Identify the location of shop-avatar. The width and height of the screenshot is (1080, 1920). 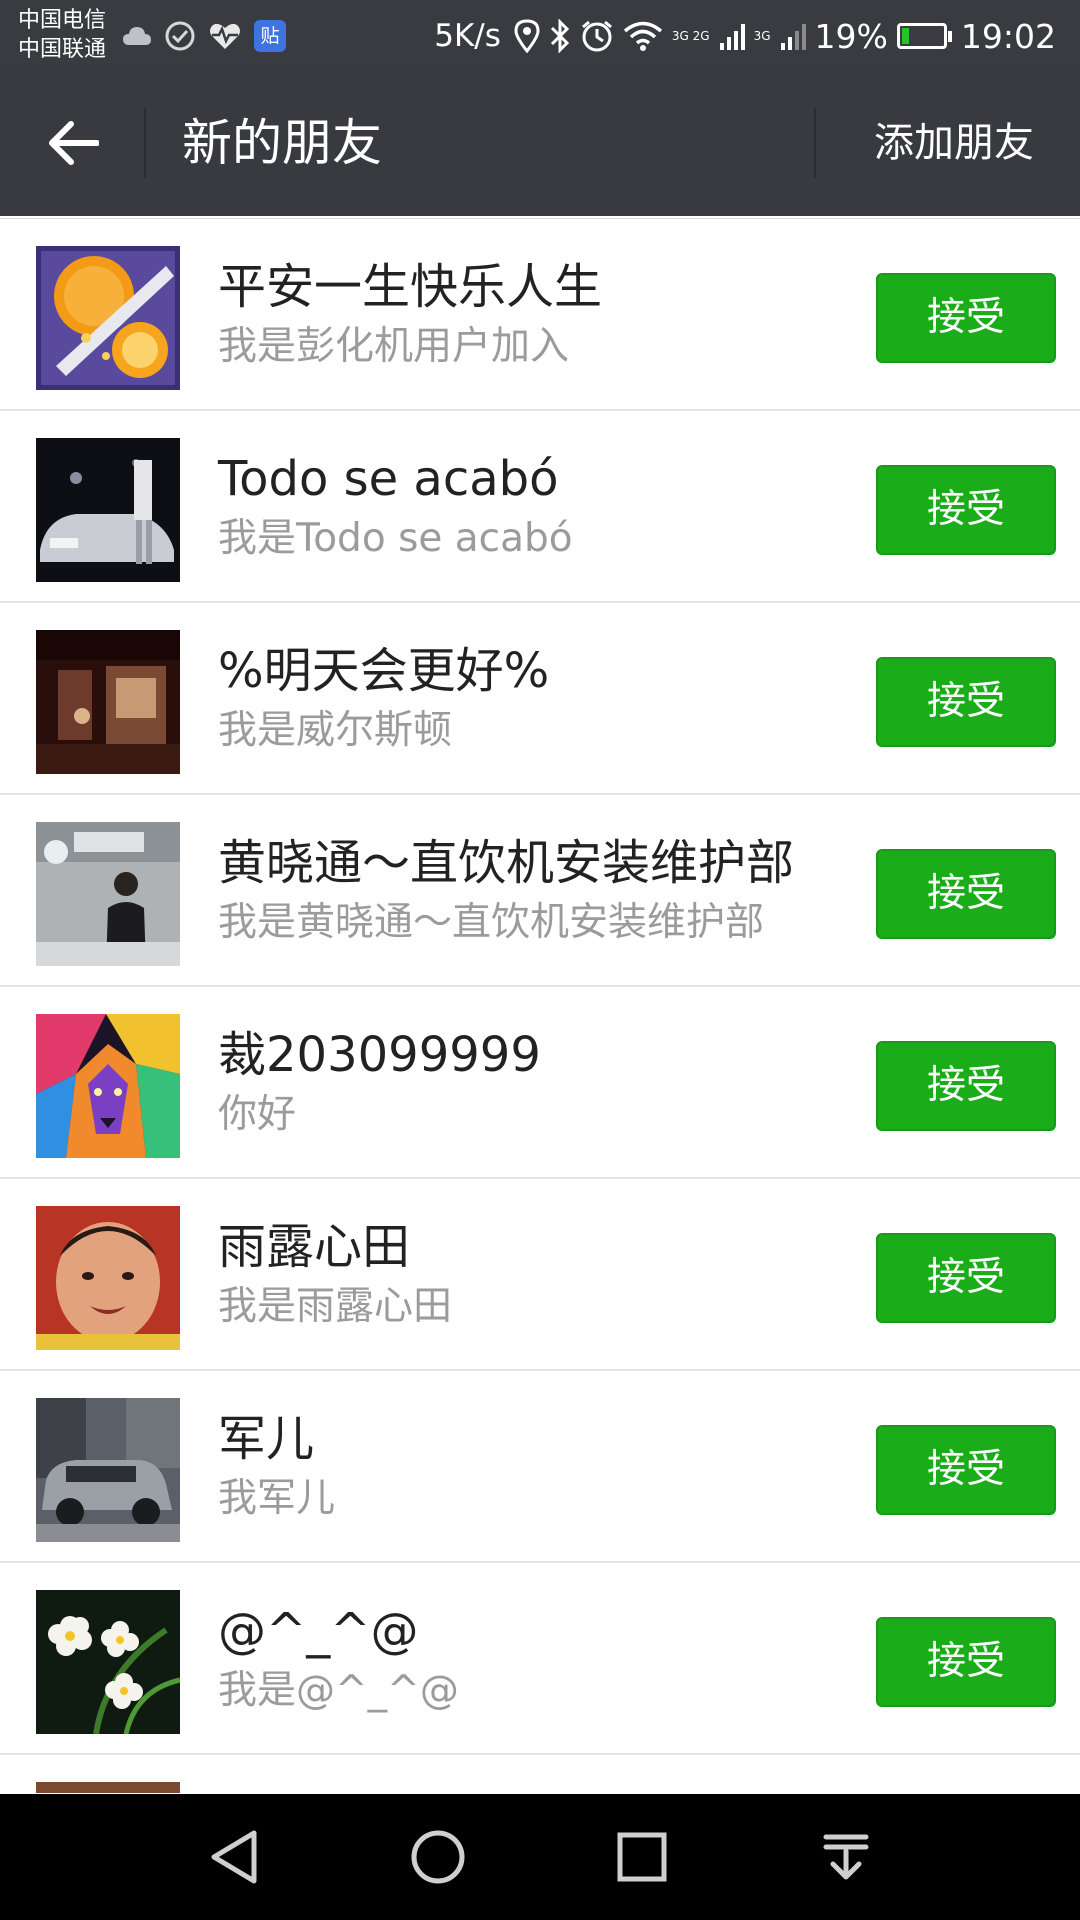
(108, 702).